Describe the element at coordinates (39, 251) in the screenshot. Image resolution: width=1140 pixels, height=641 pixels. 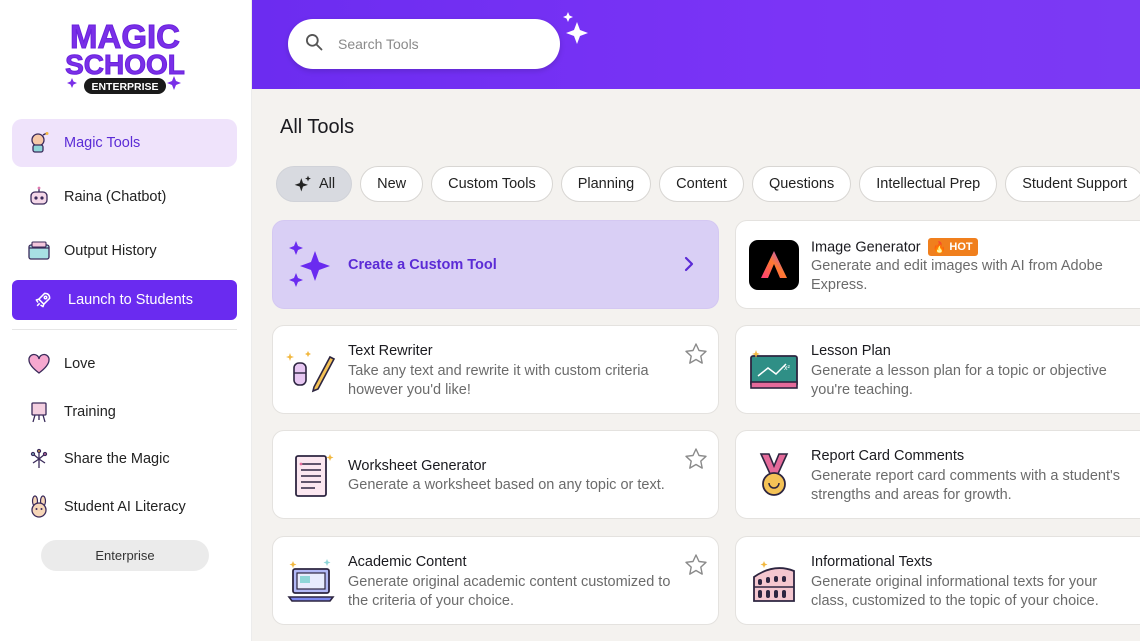
I see `history-folder-icon` at that location.